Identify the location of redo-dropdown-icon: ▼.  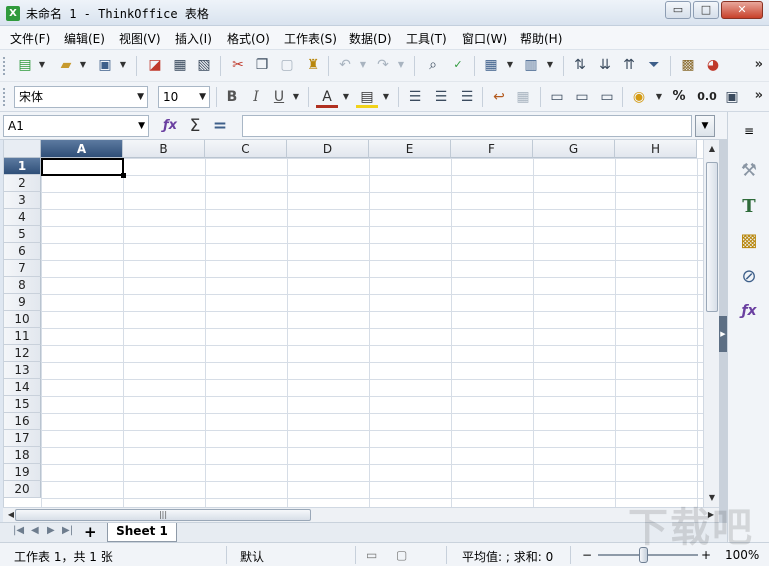
(401, 65).